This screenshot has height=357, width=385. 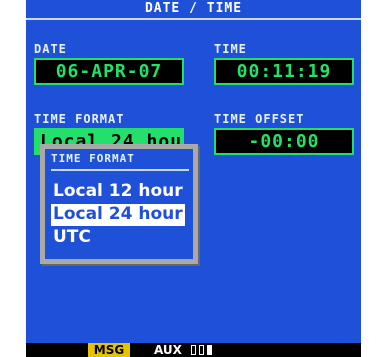 What do you see at coordinates (168, 350) in the screenshot?
I see `aux-page-label: AUX` at bounding box center [168, 350].